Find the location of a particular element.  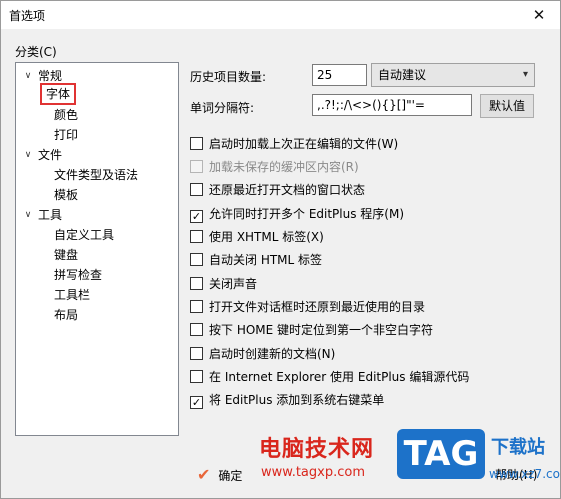

option-load-last-files: 启动时加载上次正在编辑的文件(W) is located at coordinates (294, 145).